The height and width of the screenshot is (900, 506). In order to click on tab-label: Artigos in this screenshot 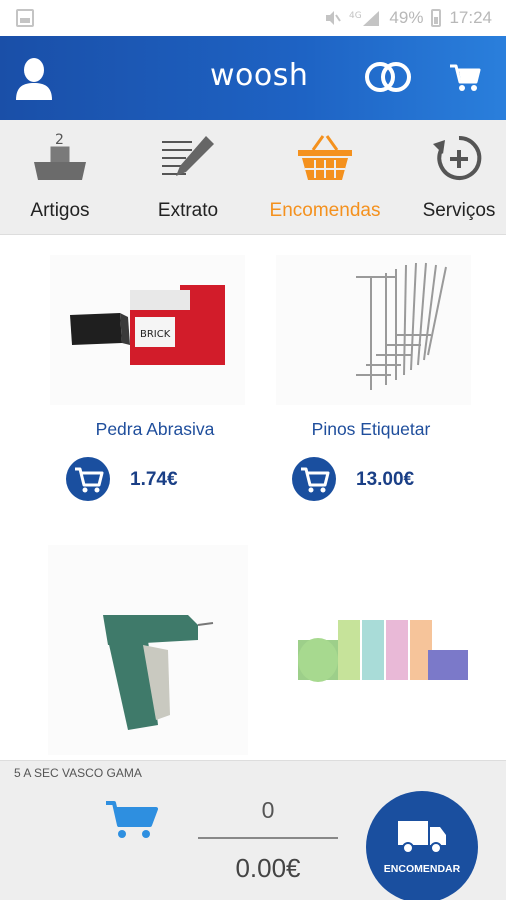, I will do `click(60, 210)`.